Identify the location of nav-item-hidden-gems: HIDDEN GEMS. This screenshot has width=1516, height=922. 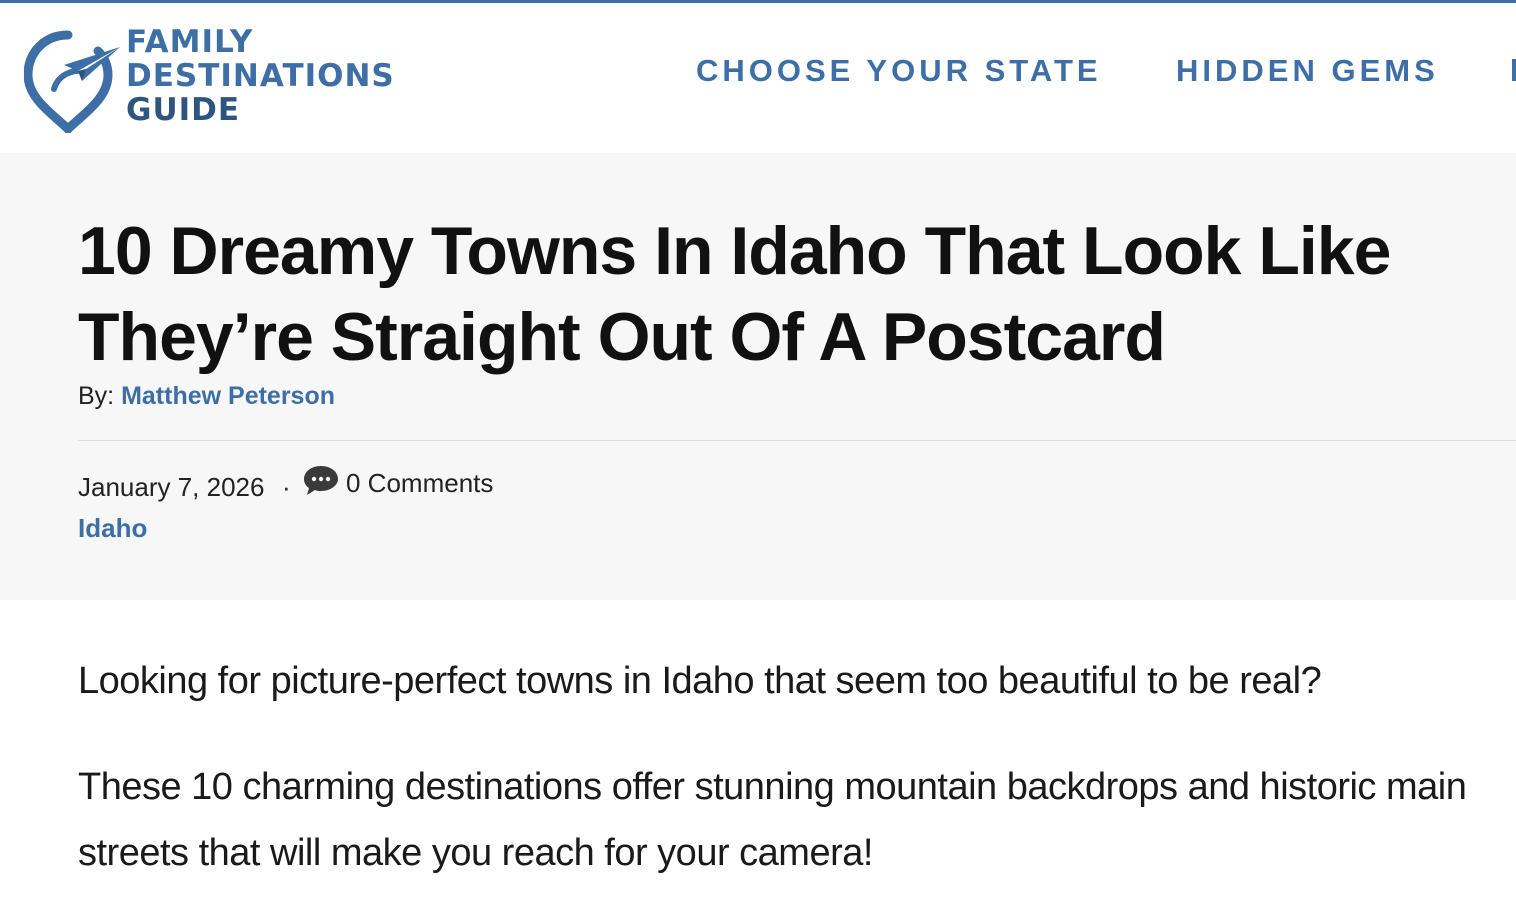
(1307, 71).